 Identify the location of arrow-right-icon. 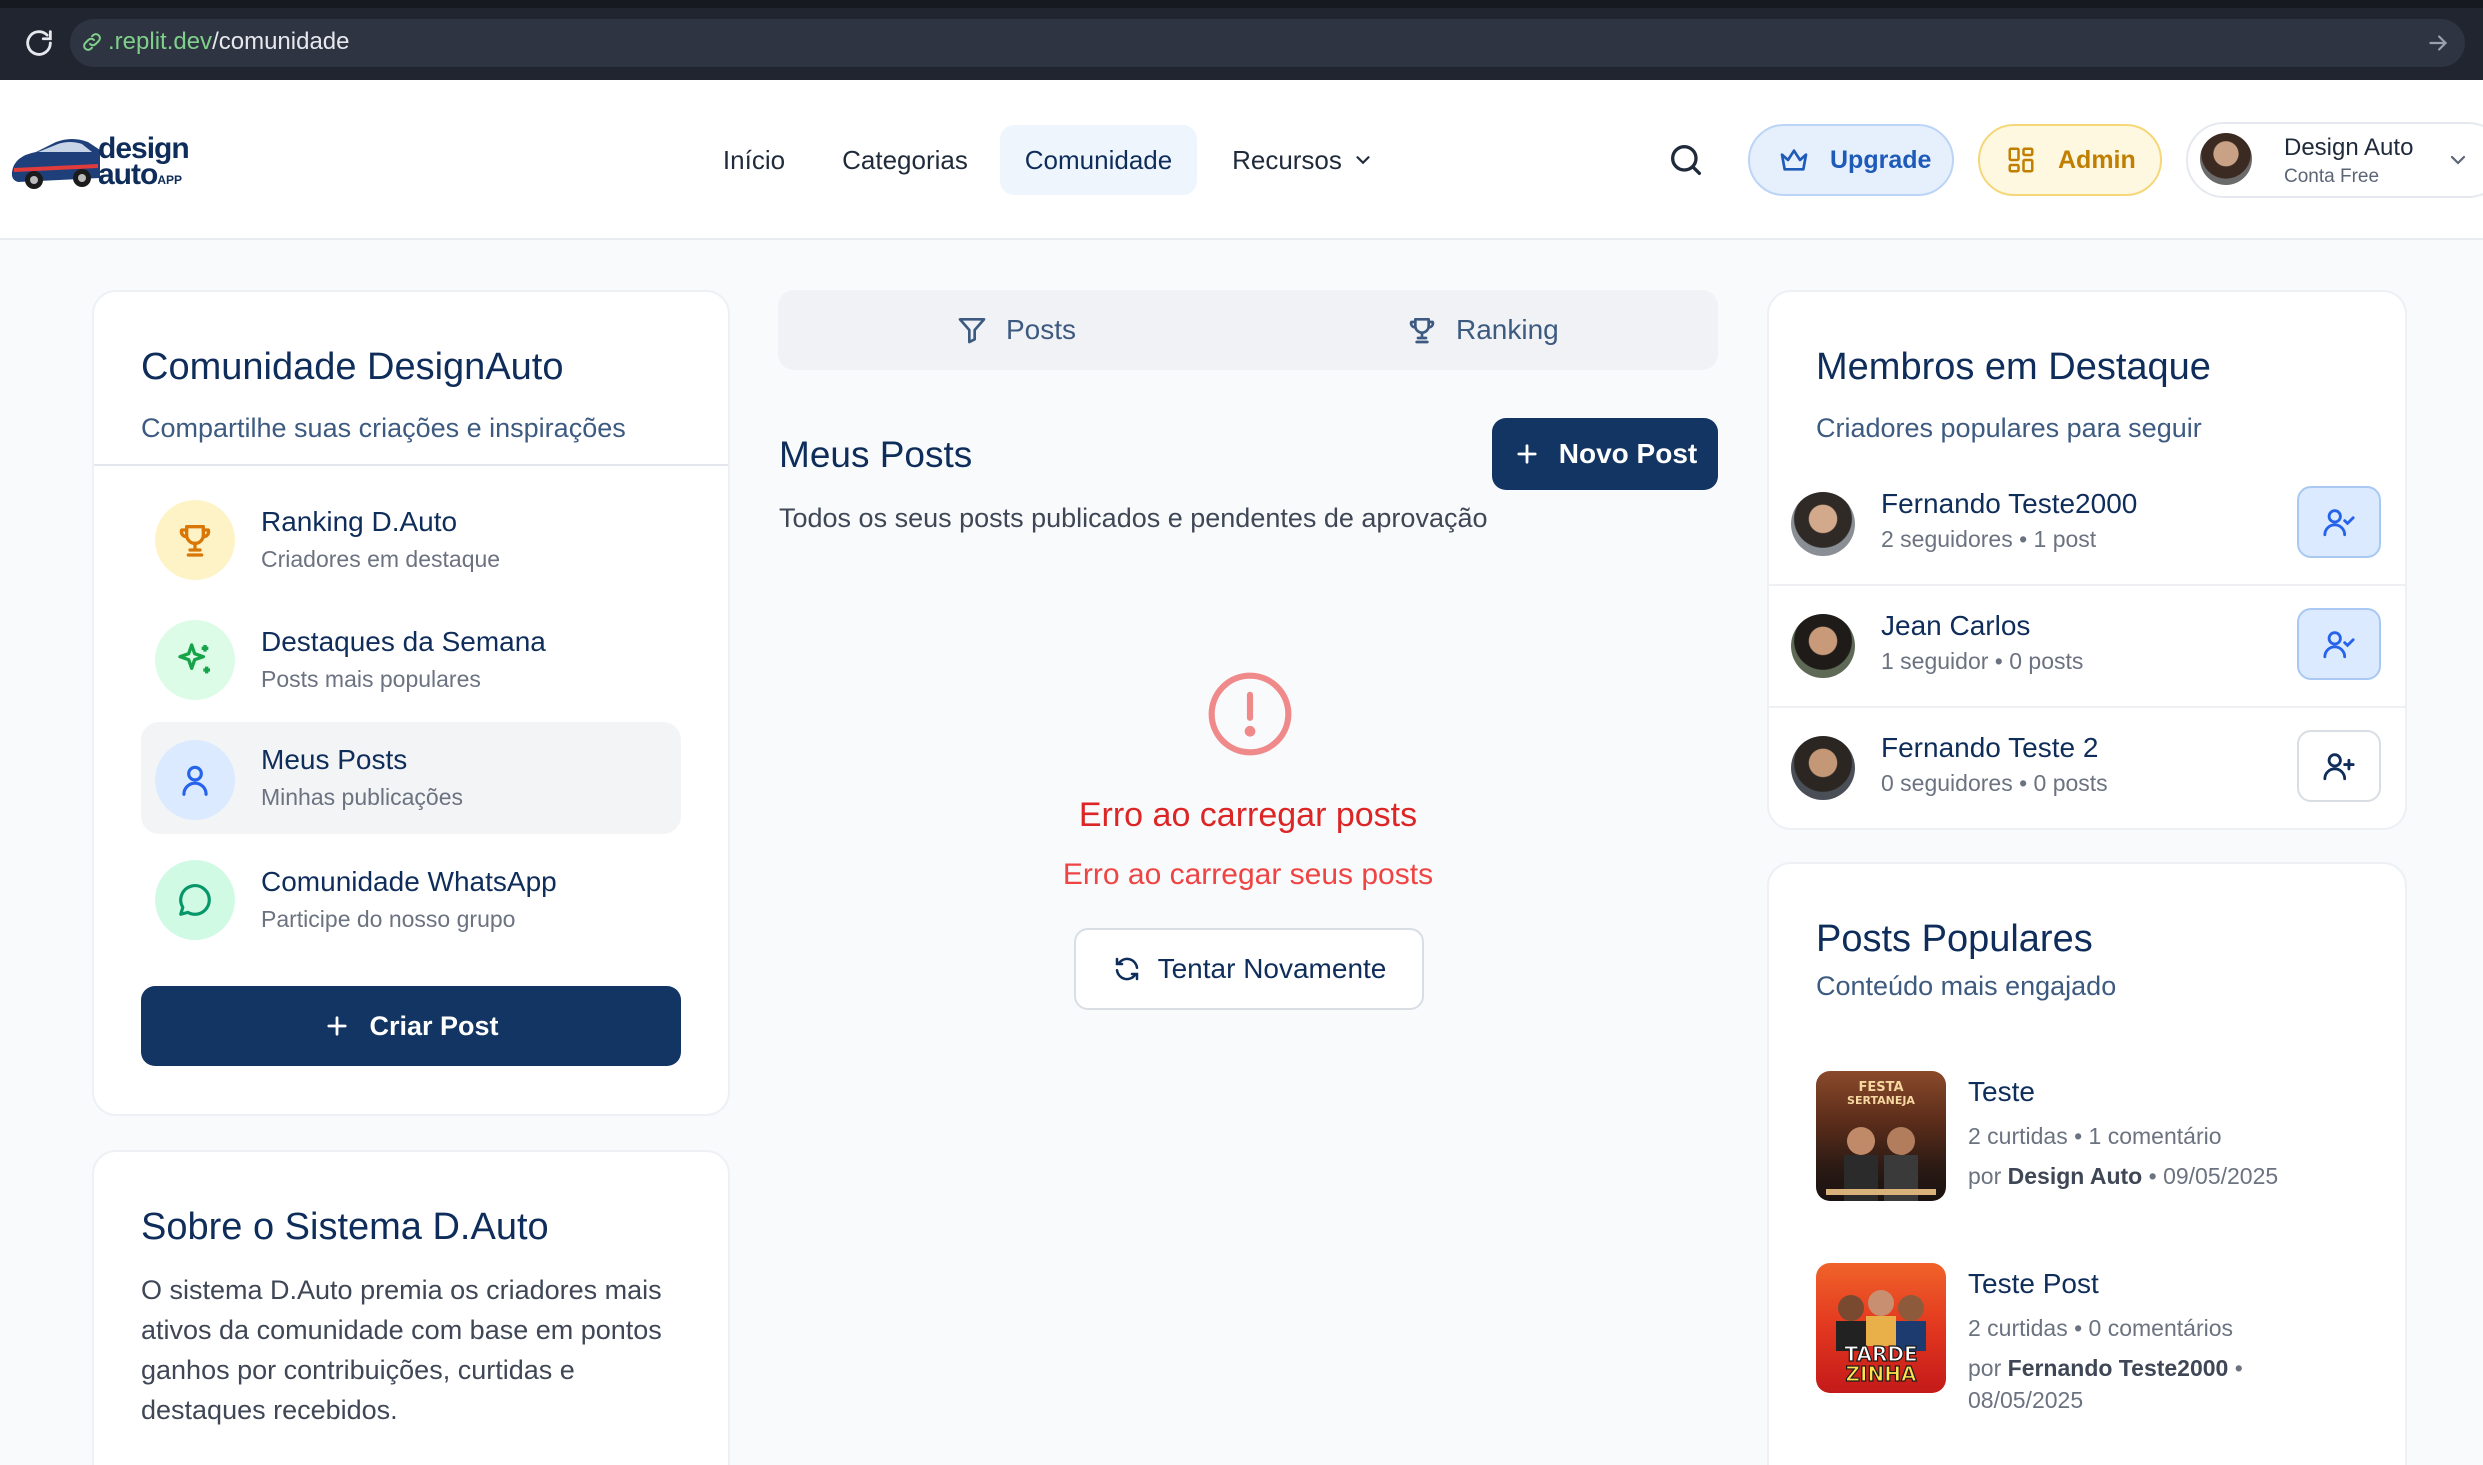
(2438, 43).